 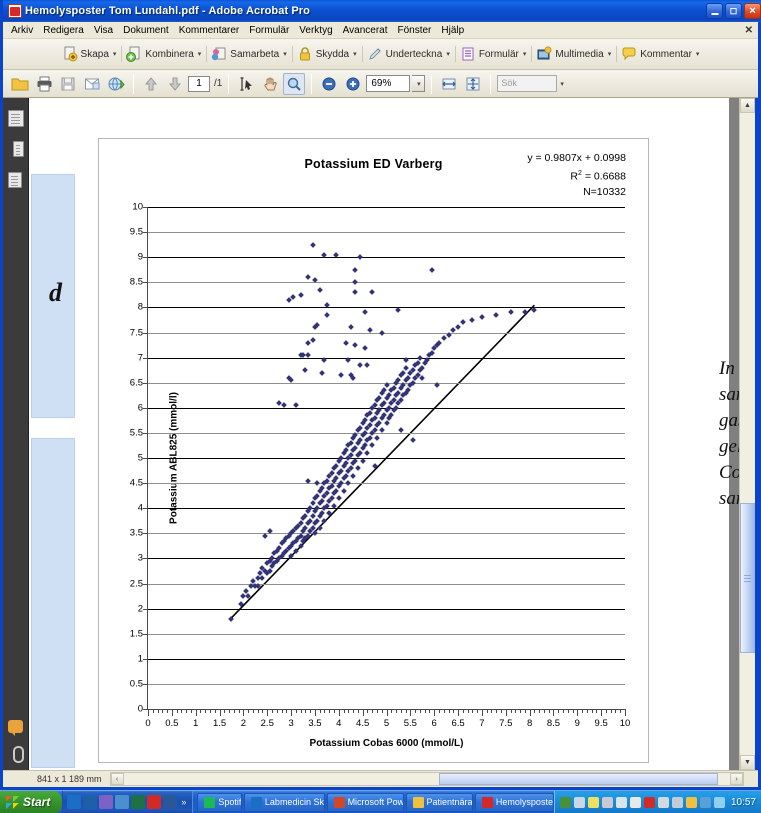 I want to click on open-file-button, so click(x=20, y=84).